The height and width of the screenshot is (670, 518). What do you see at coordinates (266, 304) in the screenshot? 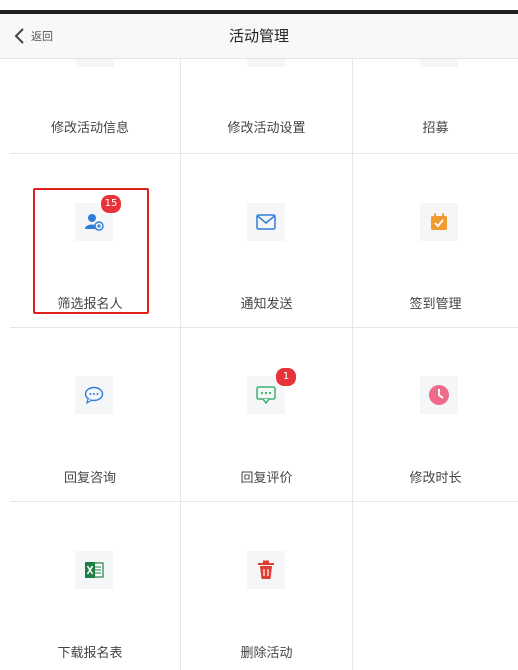
I see `cell-label: 通知发送` at bounding box center [266, 304].